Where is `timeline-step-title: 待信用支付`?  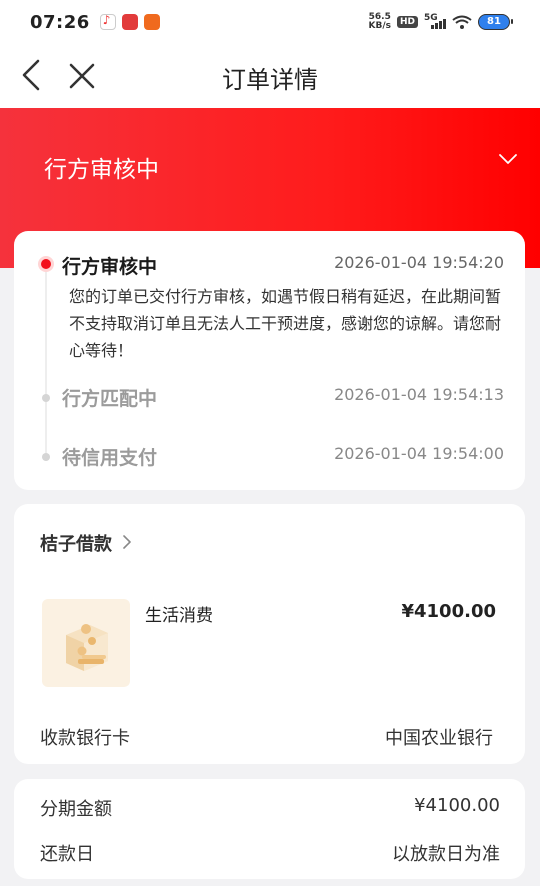
timeline-step-title: 待信用支付 is located at coordinates (110, 458).